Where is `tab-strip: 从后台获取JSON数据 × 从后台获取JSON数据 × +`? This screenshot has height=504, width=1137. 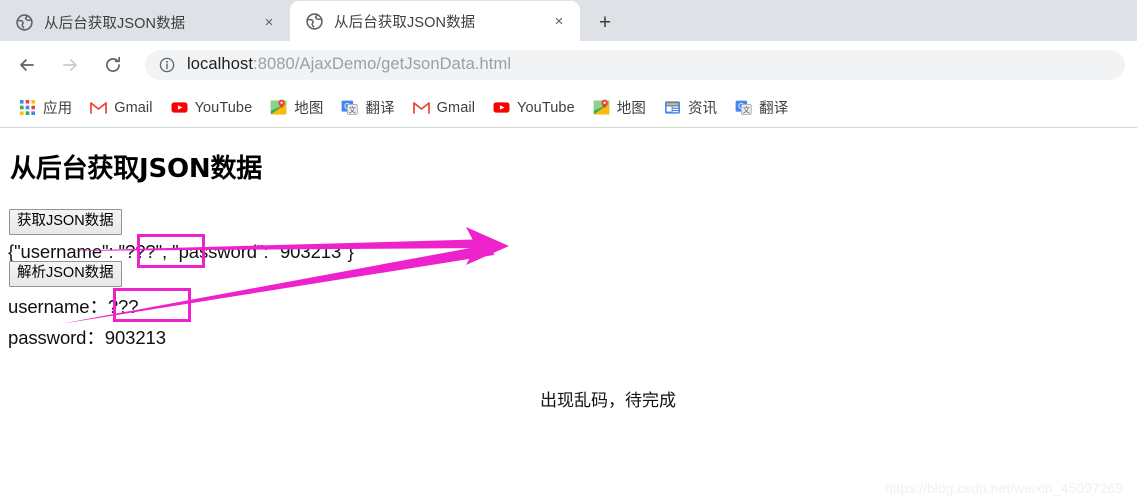
tab-strip: 从后台获取JSON数据 × 从后台获取JSON数据 × + is located at coordinates (568, 20).